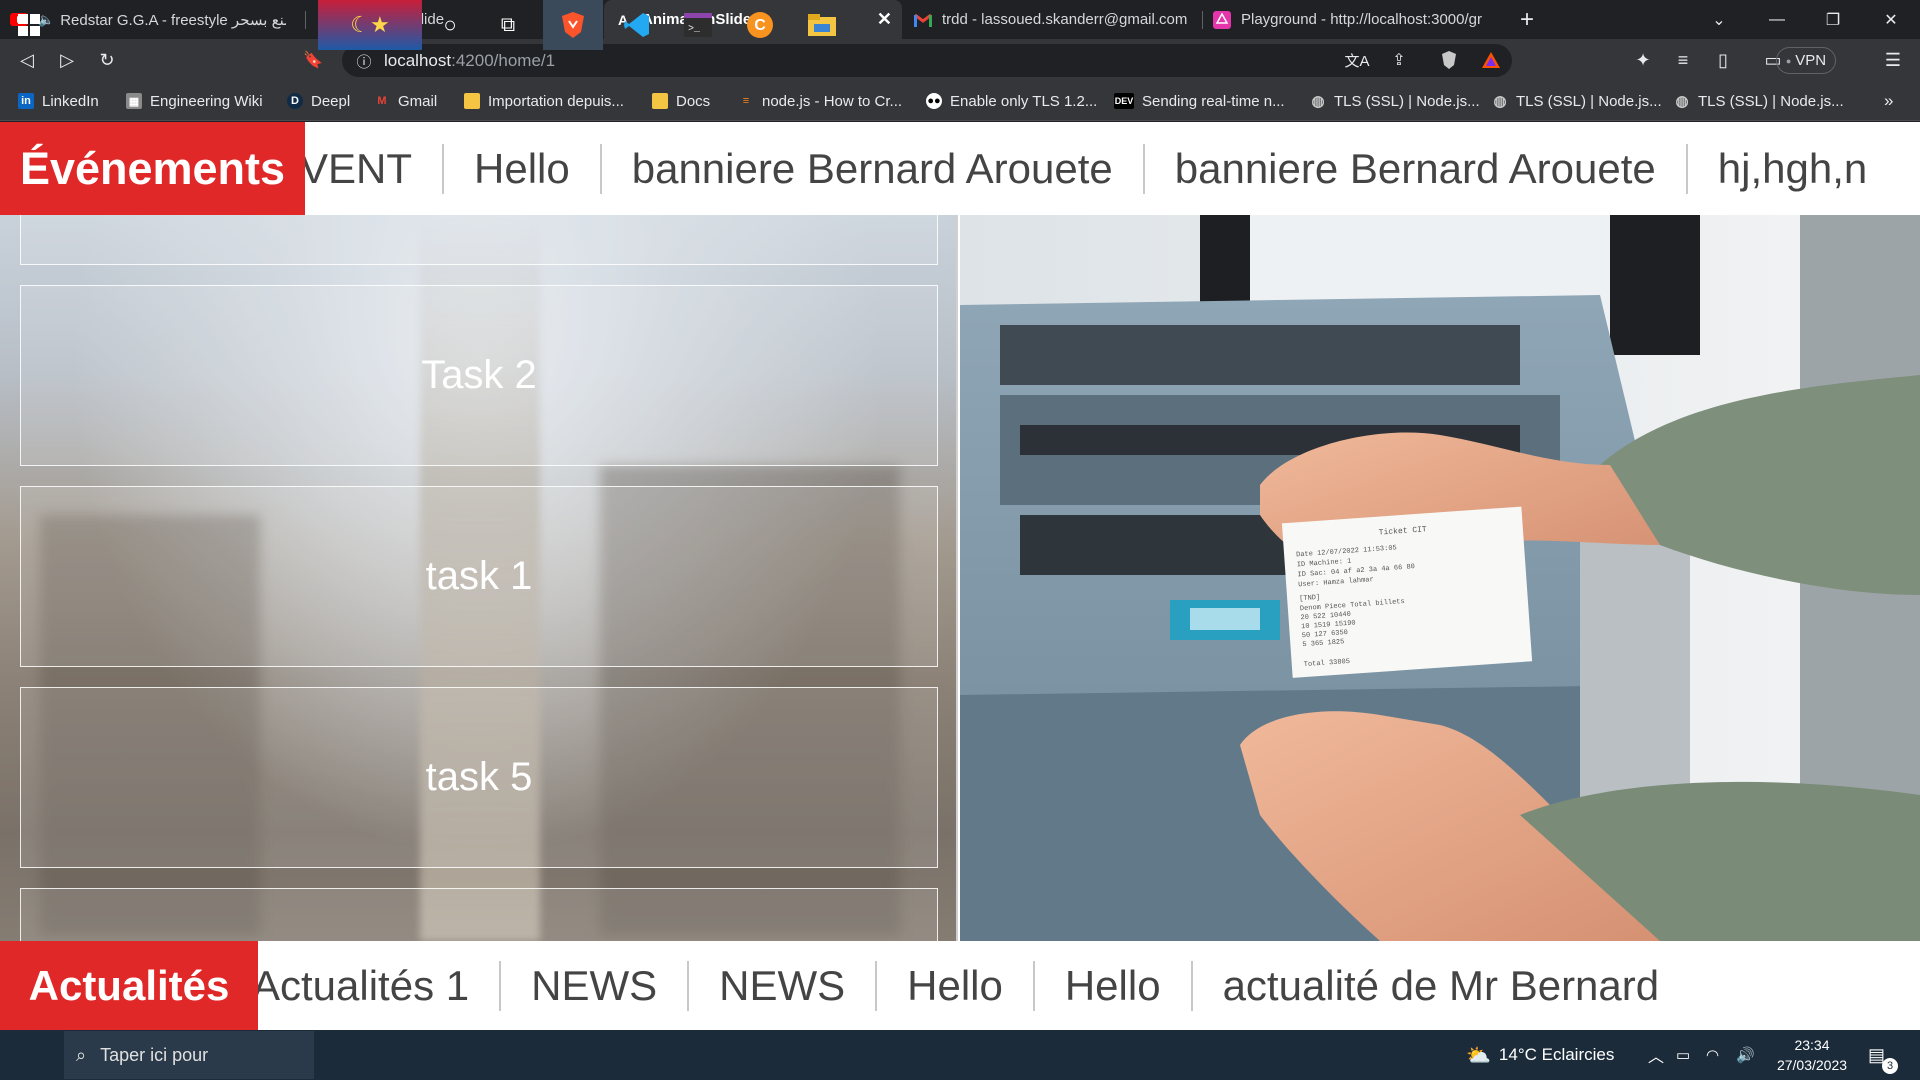 This screenshot has width=1920, height=1080. What do you see at coordinates (1723, 60) in the screenshot?
I see `sidebar-icon: ▯` at bounding box center [1723, 60].